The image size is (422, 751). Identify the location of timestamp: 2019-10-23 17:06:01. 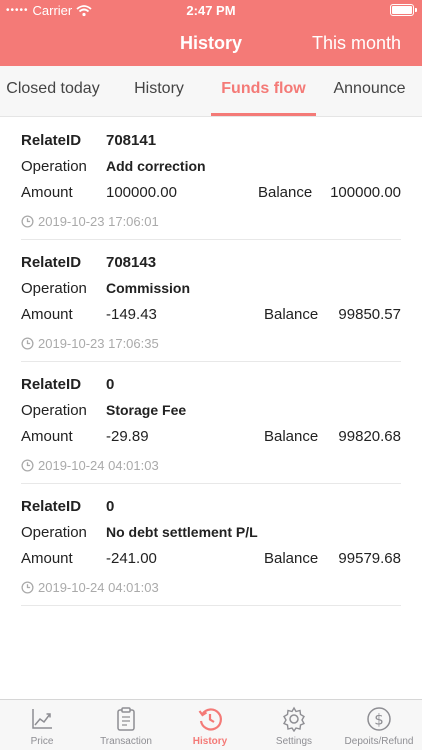
(90, 221).